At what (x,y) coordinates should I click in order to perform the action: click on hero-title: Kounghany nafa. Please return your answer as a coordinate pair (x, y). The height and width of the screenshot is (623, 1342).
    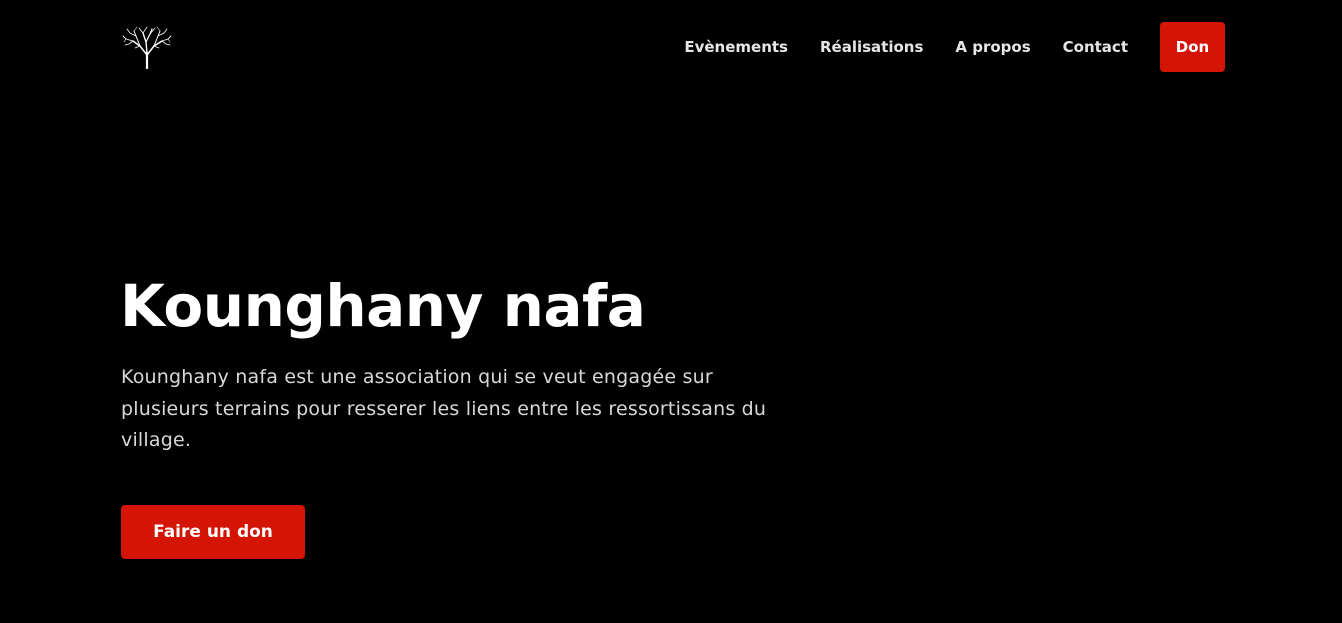
    Looking at the image, I should click on (383, 306).